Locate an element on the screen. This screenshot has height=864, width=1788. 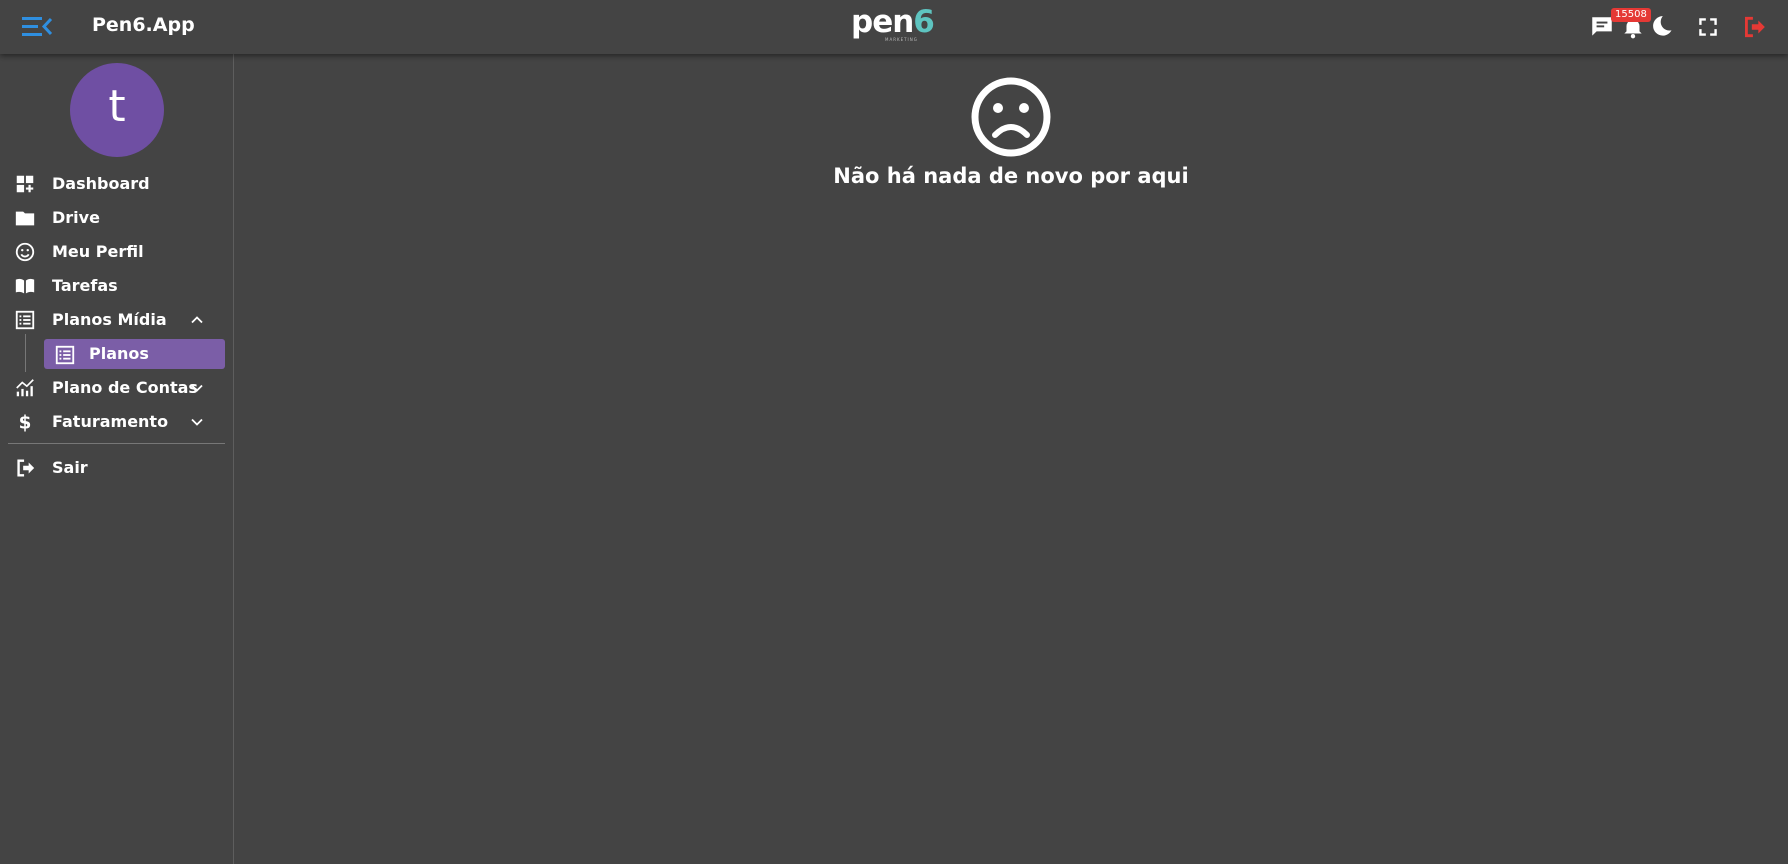
sidebar-item-sair: Sair is located at coordinates (116, 467).